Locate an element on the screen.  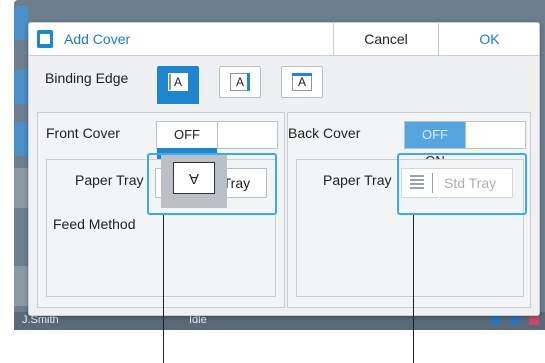
binding-edge-left-button: A is located at coordinates (178, 85).